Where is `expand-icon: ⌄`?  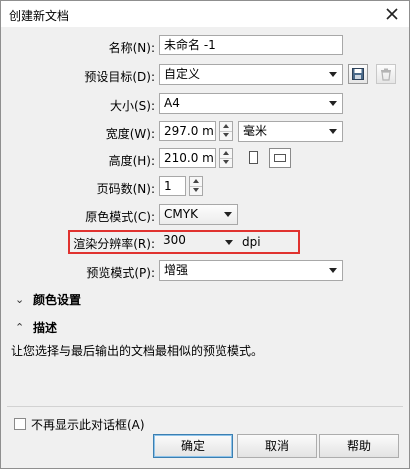 expand-icon: ⌄ is located at coordinates (20, 299).